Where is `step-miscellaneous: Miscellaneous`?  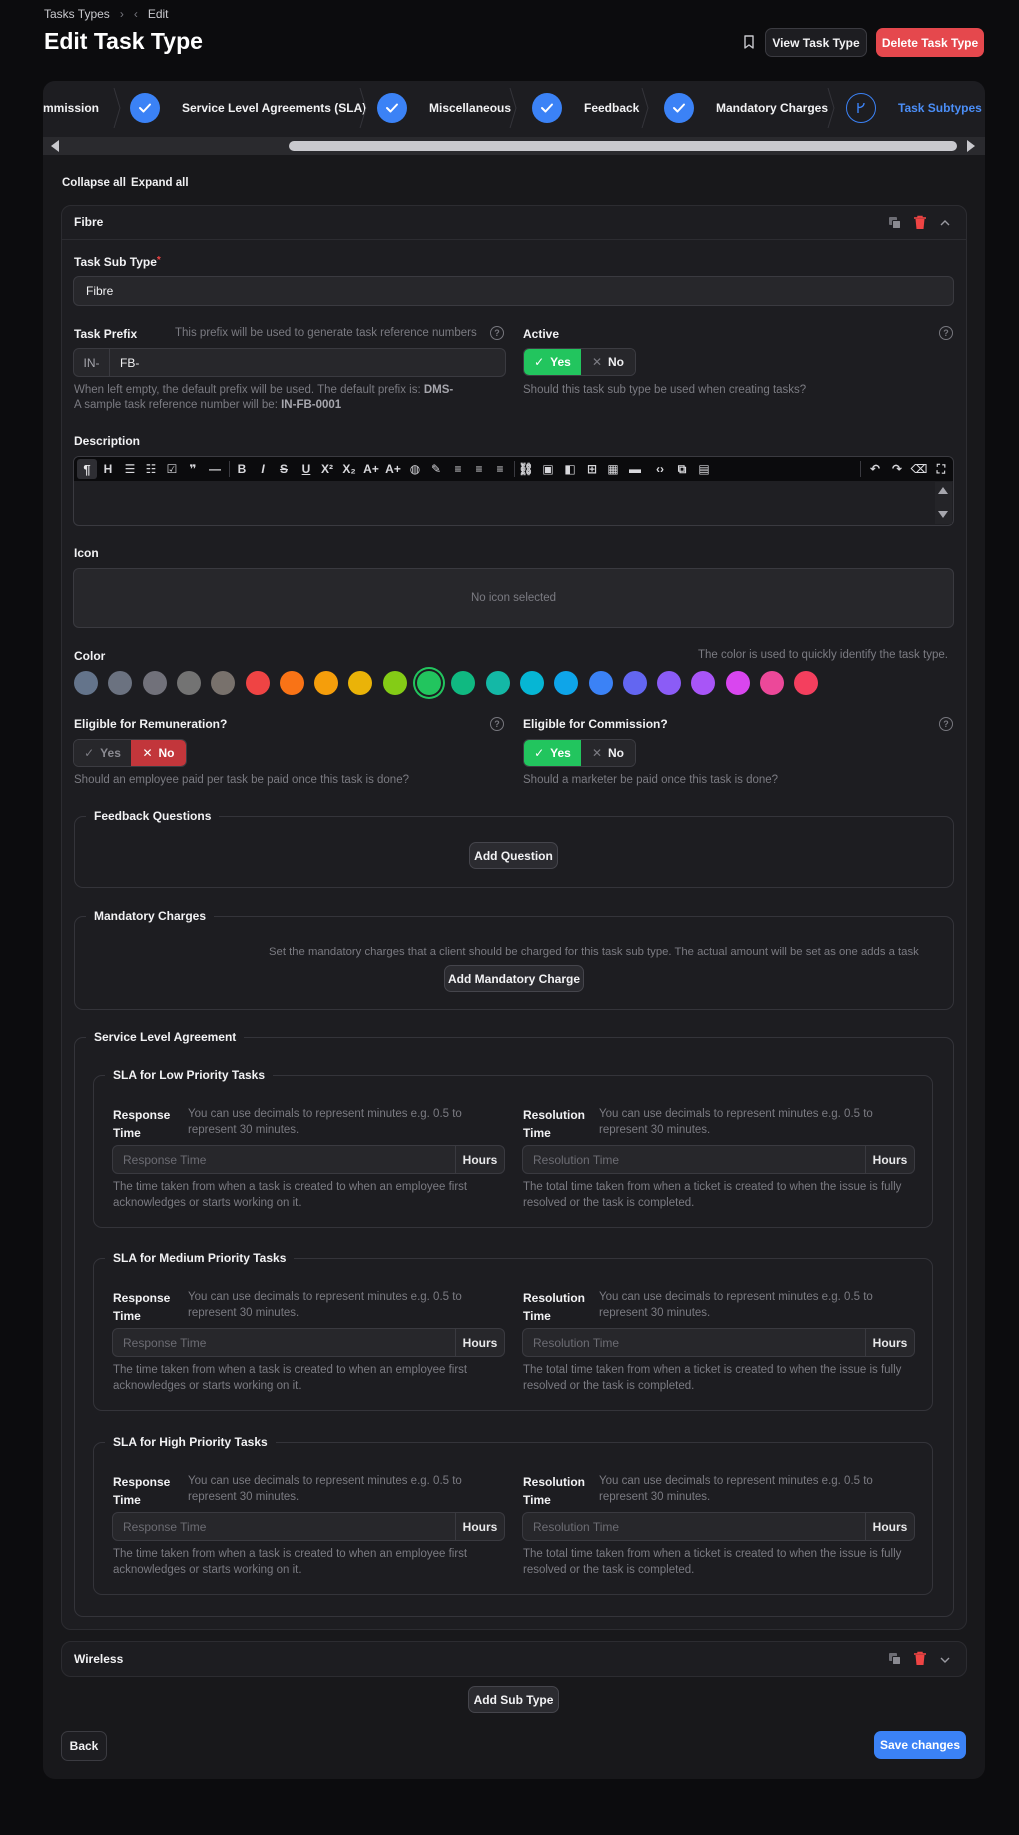 step-miscellaneous: Miscellaneous is located at coordinates (444, 108).